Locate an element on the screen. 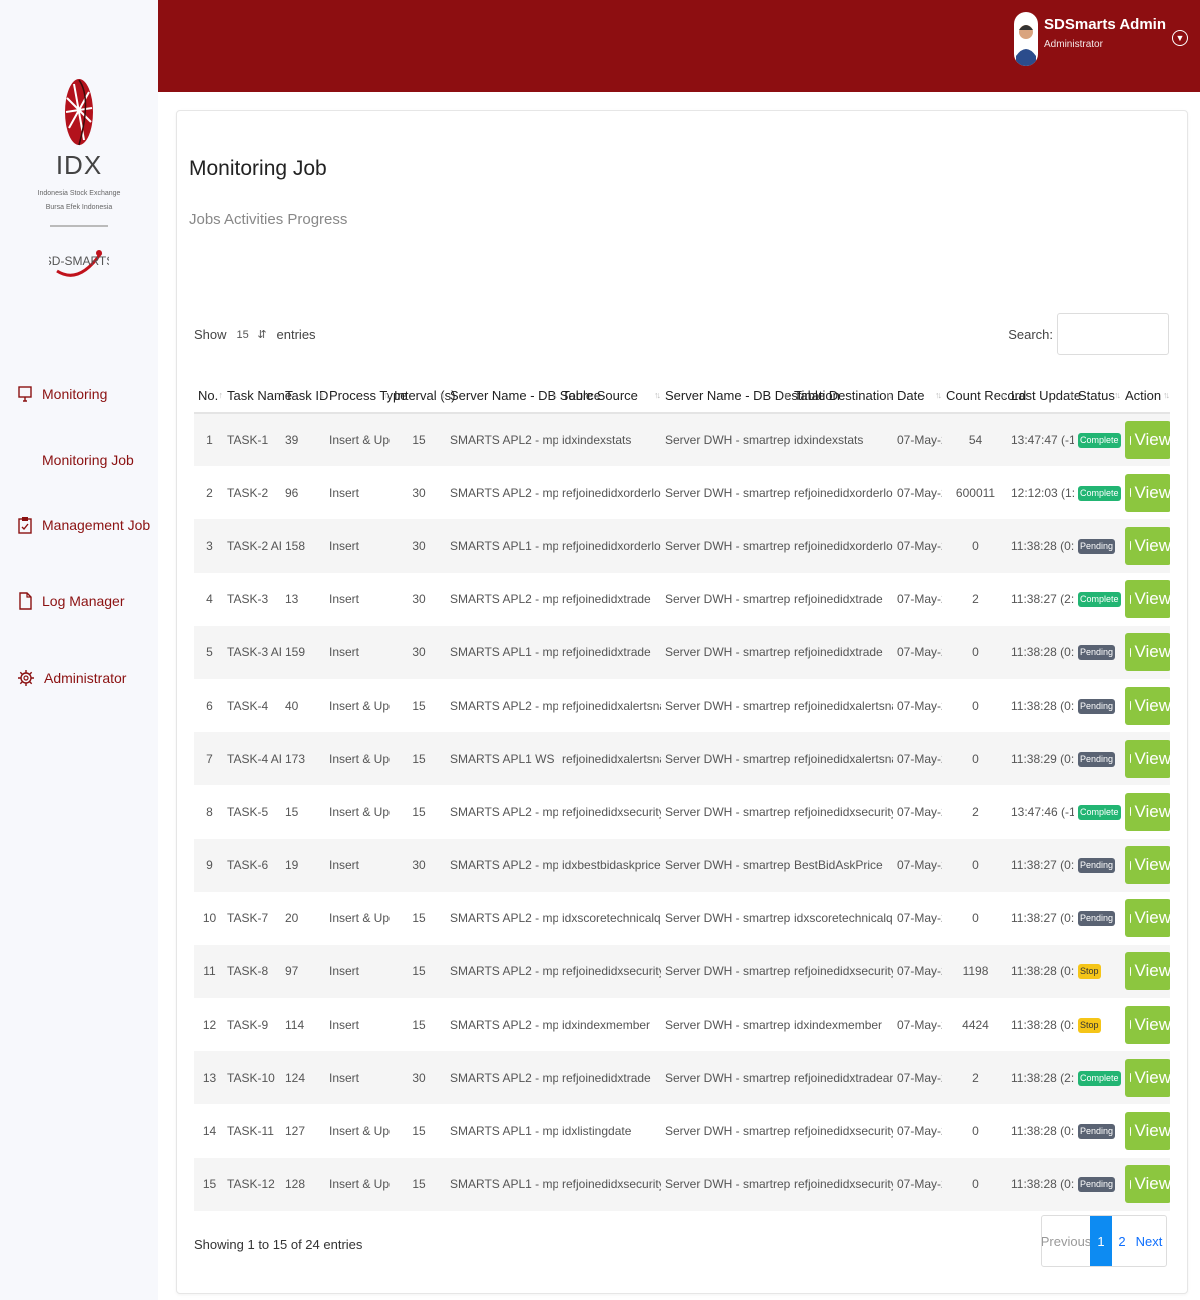 The image size is (1200, 1300). cell-source-table: idxindexstats is located at coordinates (609, 440).